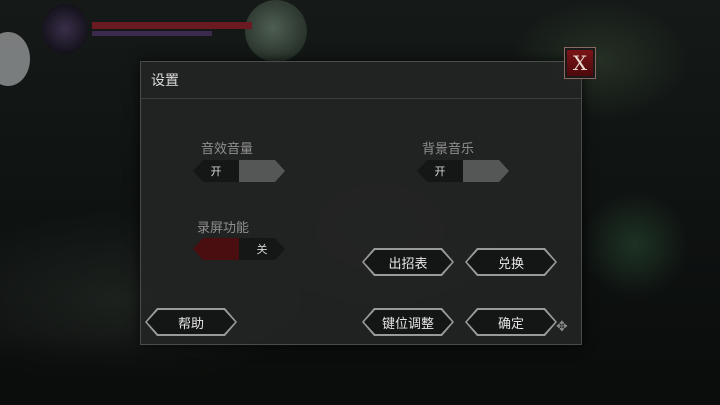 This screenshot has width=720, height=405. I want to click on screen-record-label: 录屏功能, so click(223, 228).